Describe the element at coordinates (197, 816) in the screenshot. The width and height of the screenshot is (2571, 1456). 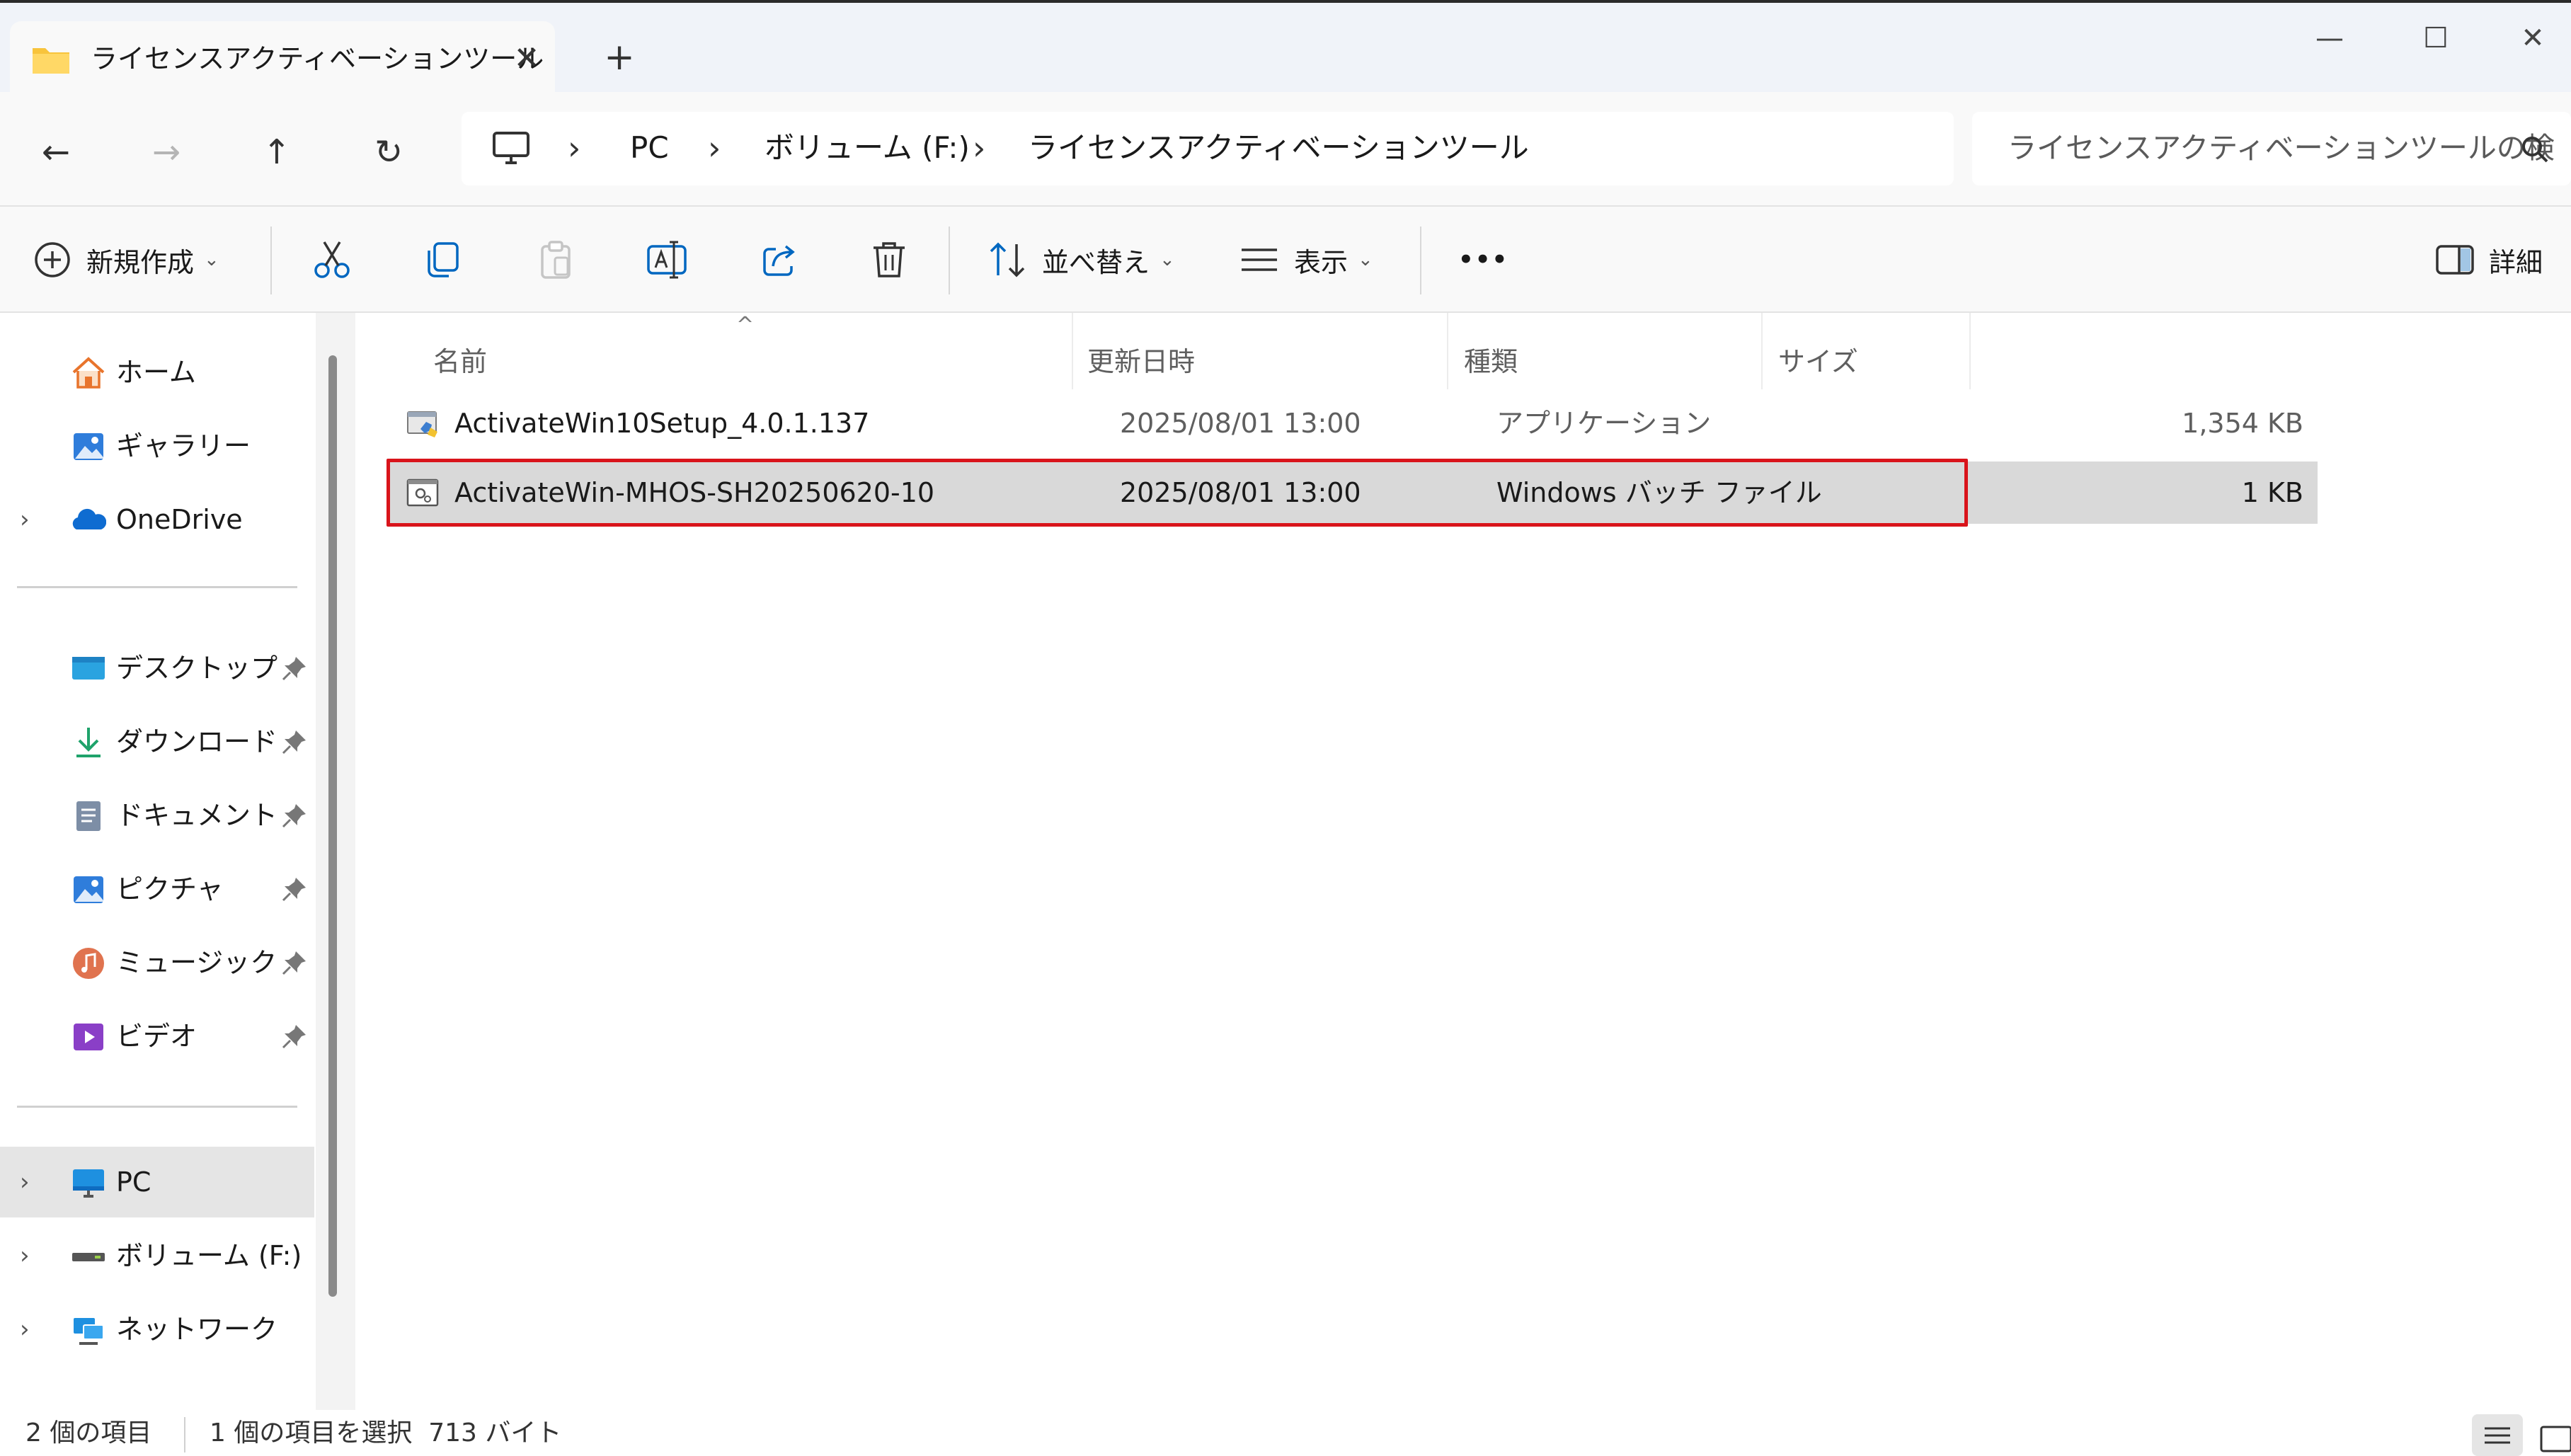
I see `sidebar-item-label: ドキュメント` at that location.